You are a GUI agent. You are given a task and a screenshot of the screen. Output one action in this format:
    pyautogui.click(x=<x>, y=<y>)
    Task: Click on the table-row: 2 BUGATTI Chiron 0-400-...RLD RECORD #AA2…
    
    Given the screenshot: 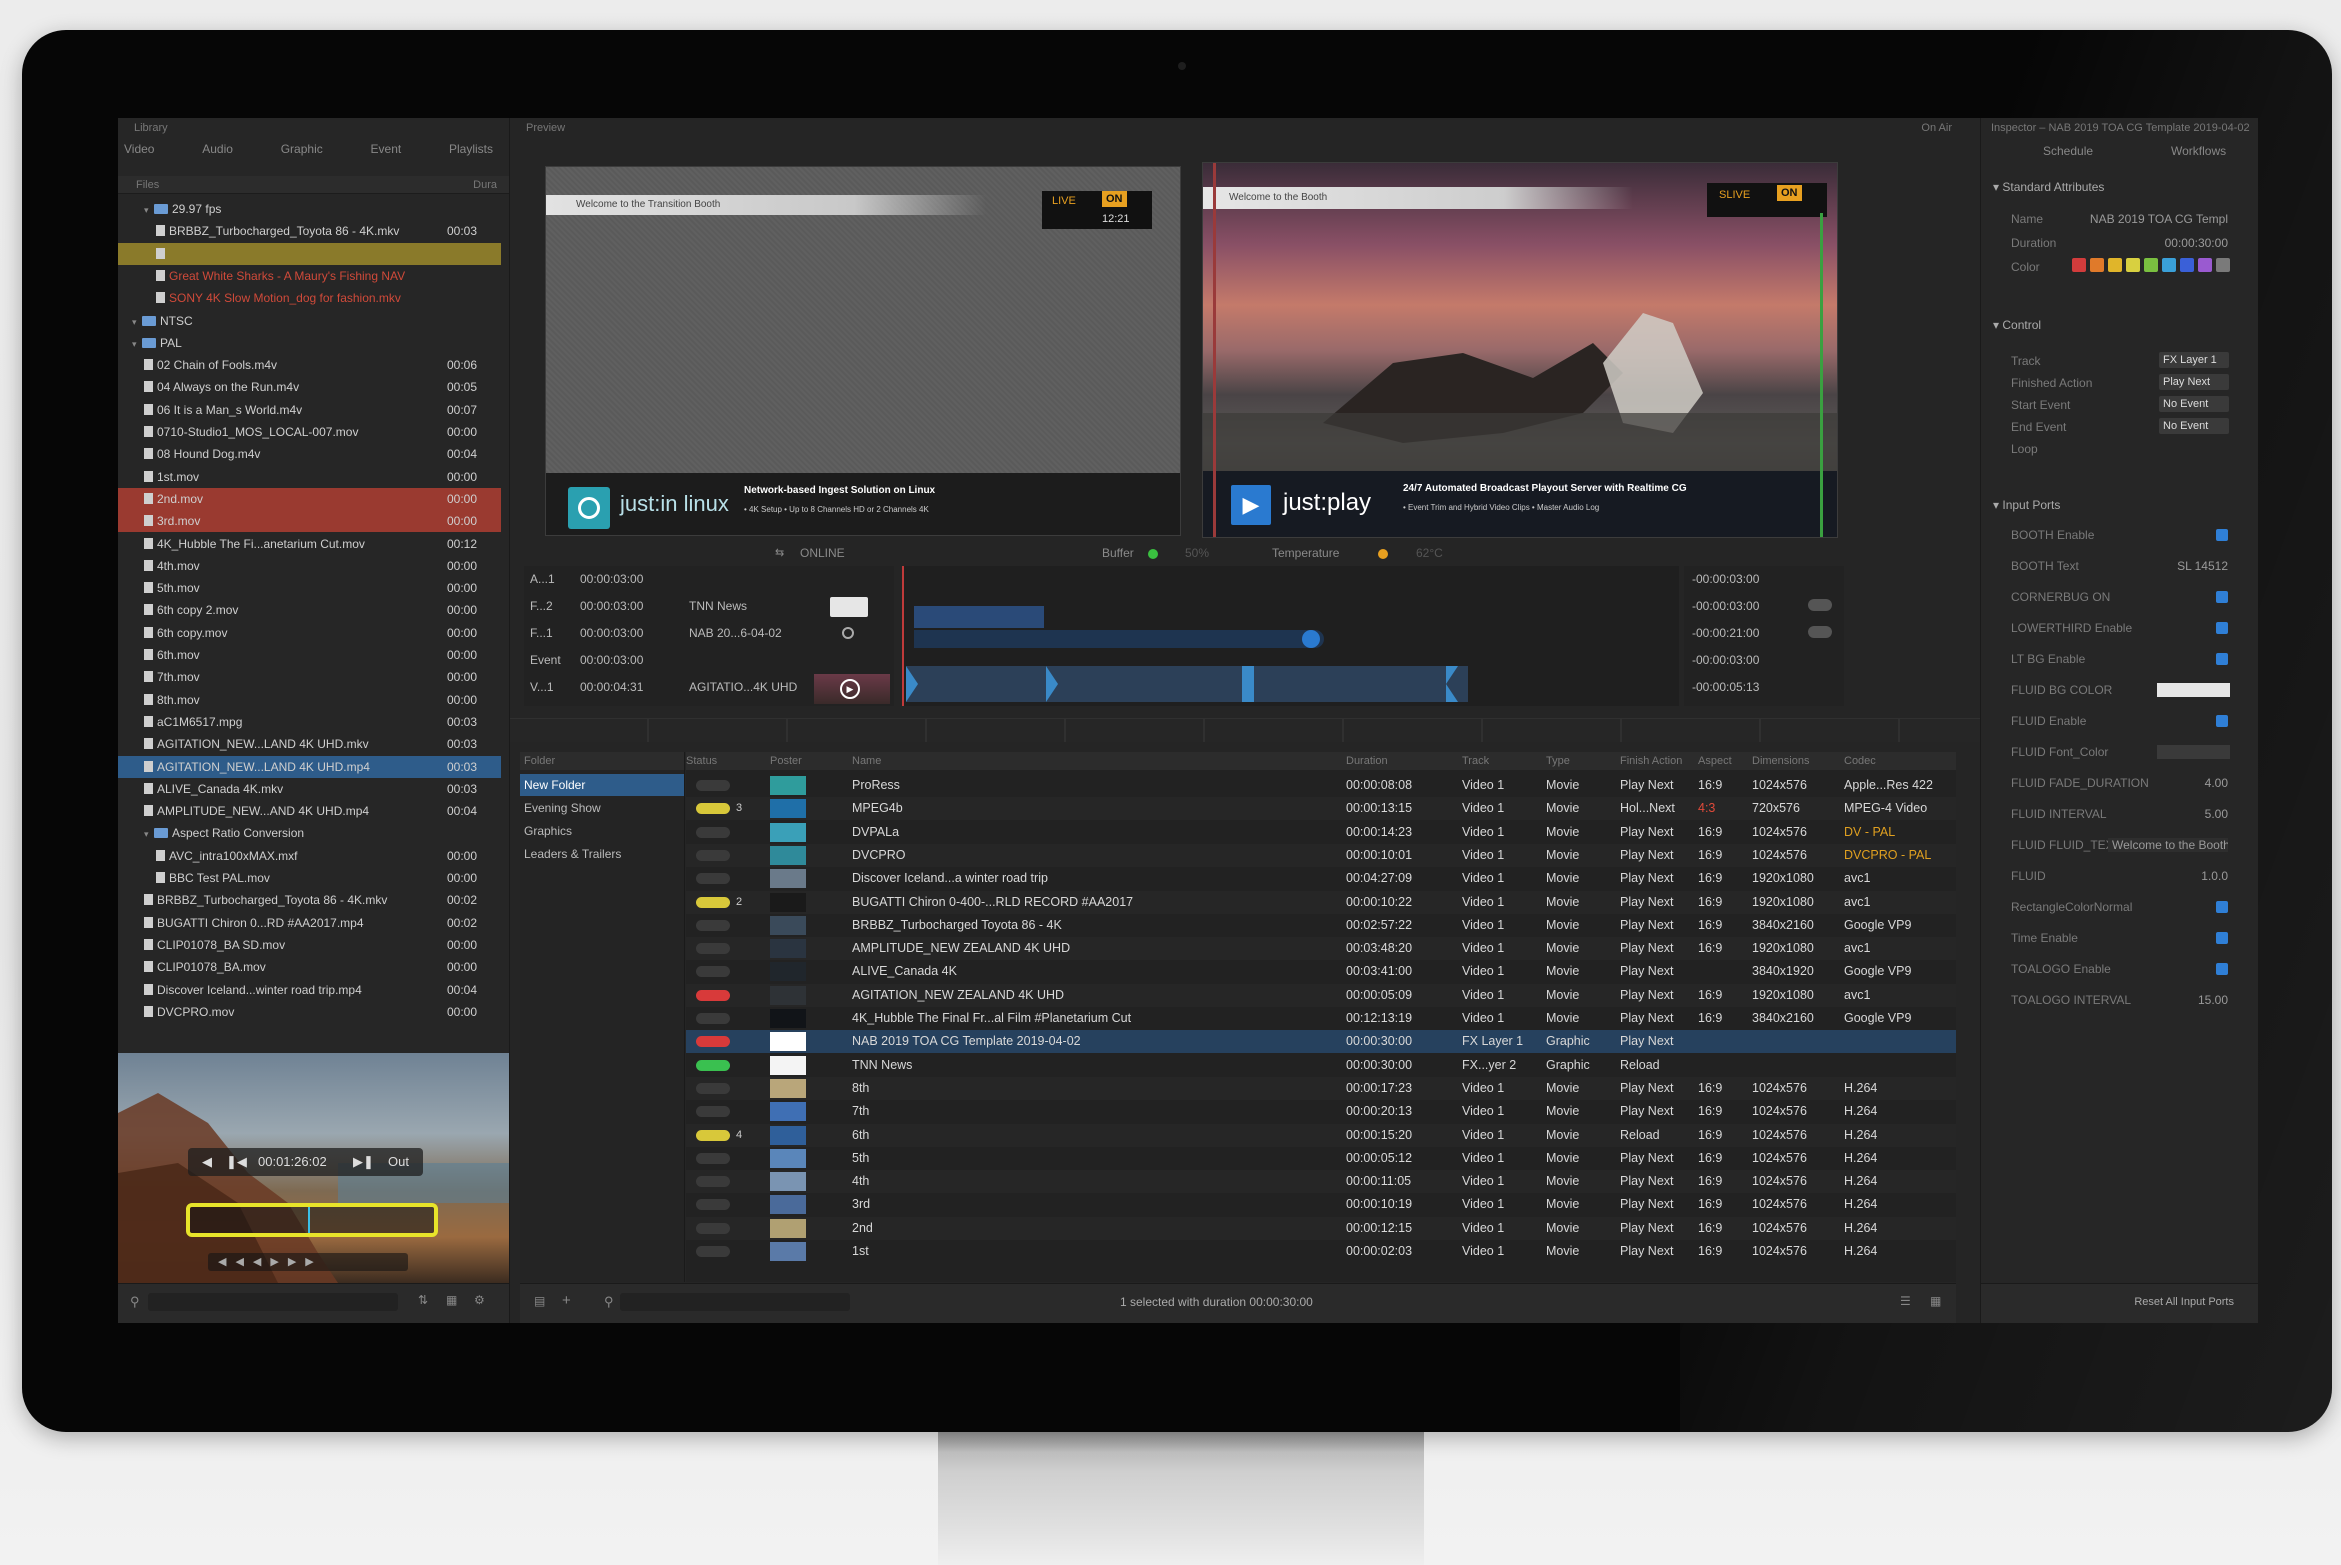 What is the action you would take?
    pyautogui.click(x=1321, y=902)
    